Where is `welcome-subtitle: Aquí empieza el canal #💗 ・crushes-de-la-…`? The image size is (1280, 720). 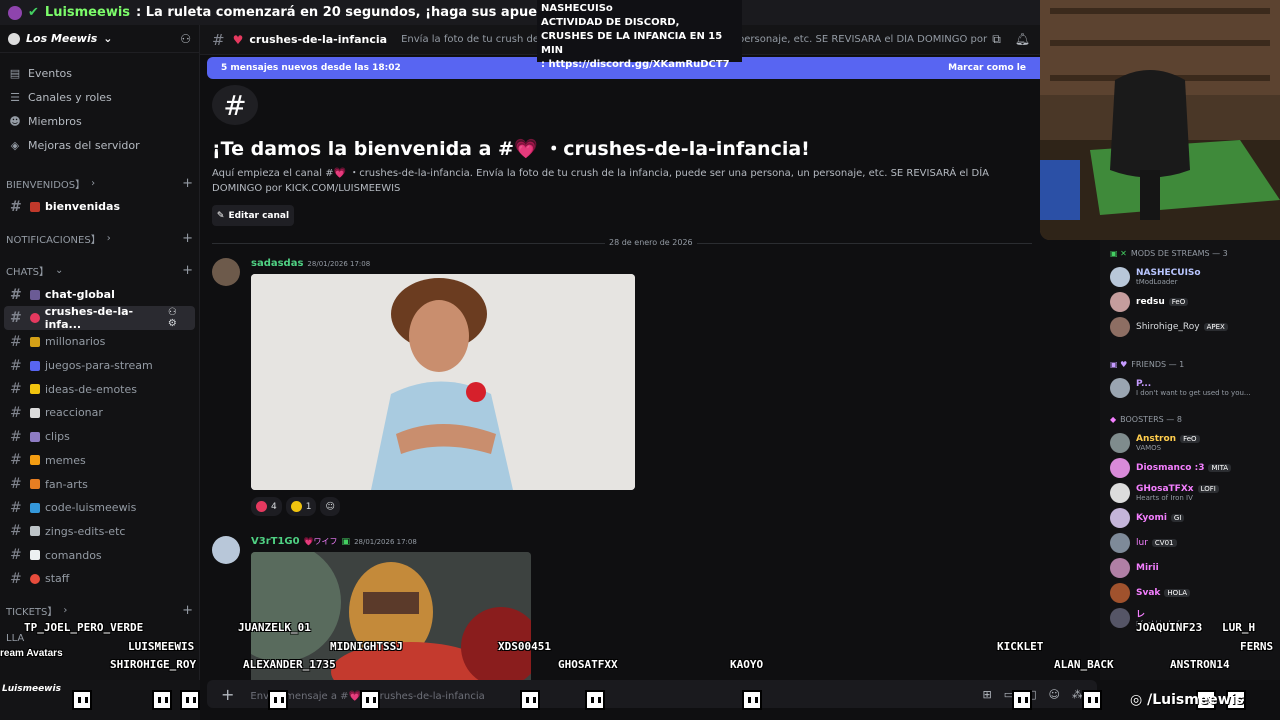 welcome-subtitle: Aquí empieza el canal #💗 ・crushes-de-la-… is located at coordinates (601, 181).